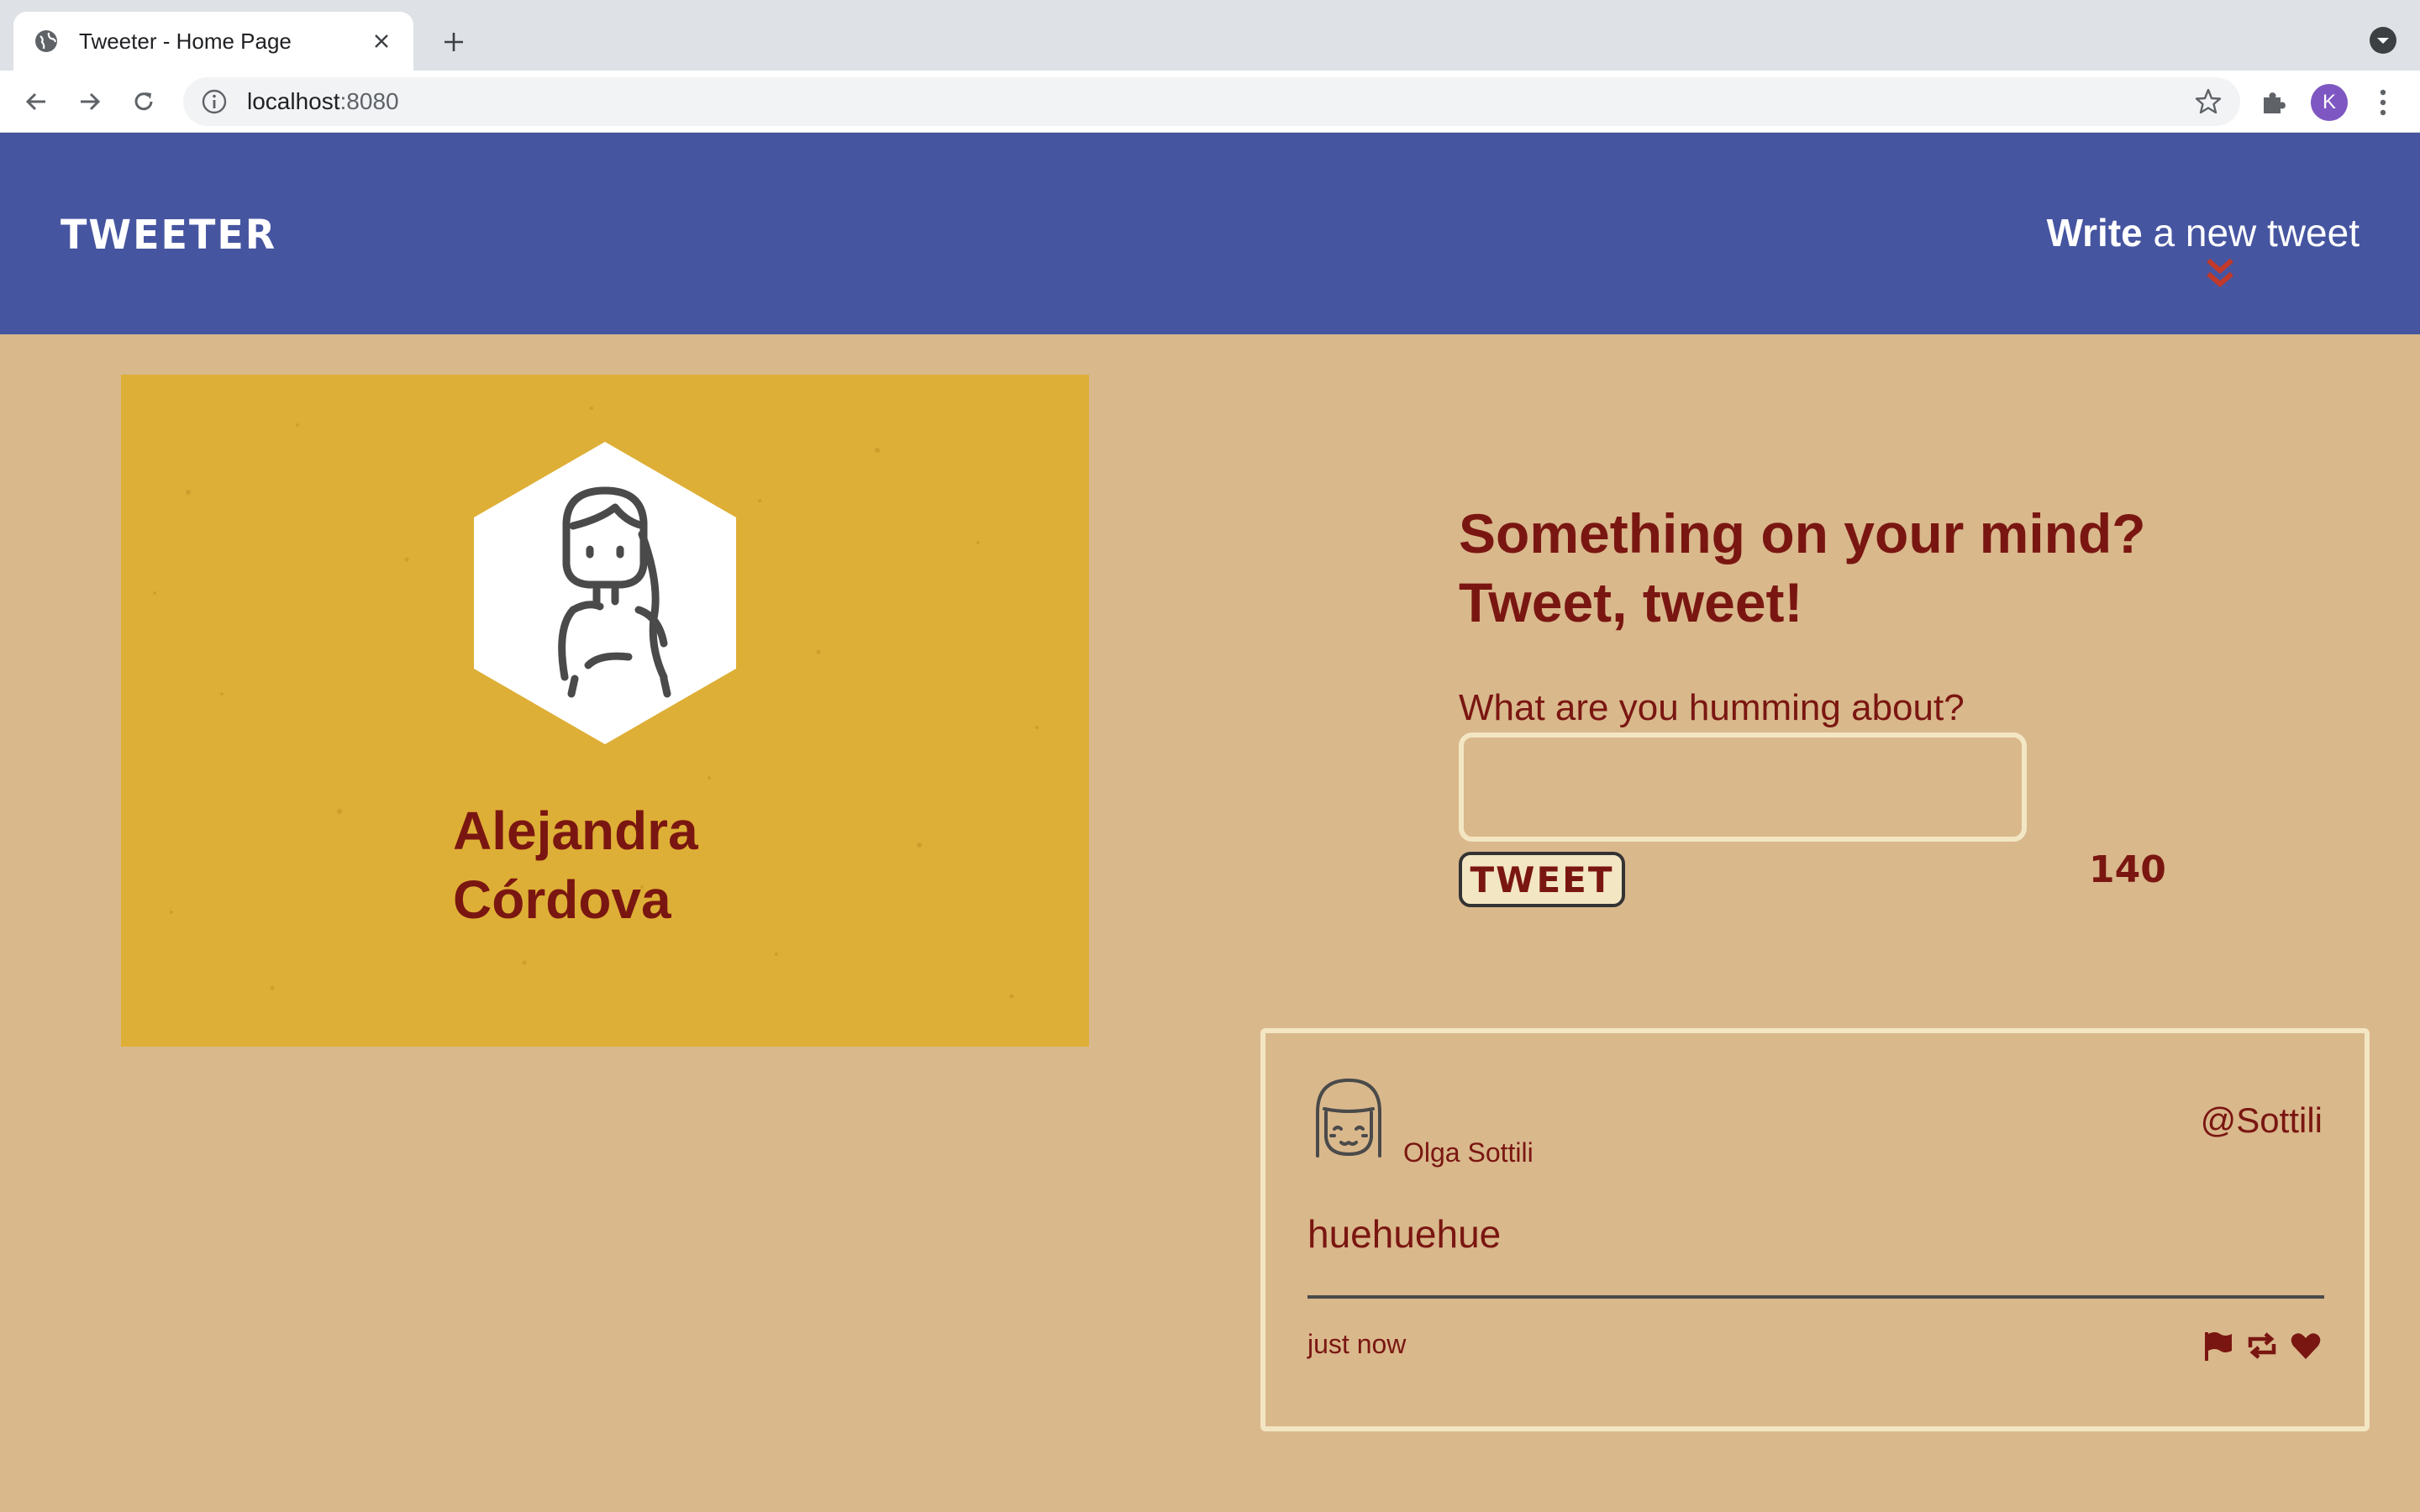 The image size is (2420, 1512). I want to click on globe-icon, so click(46, 41).